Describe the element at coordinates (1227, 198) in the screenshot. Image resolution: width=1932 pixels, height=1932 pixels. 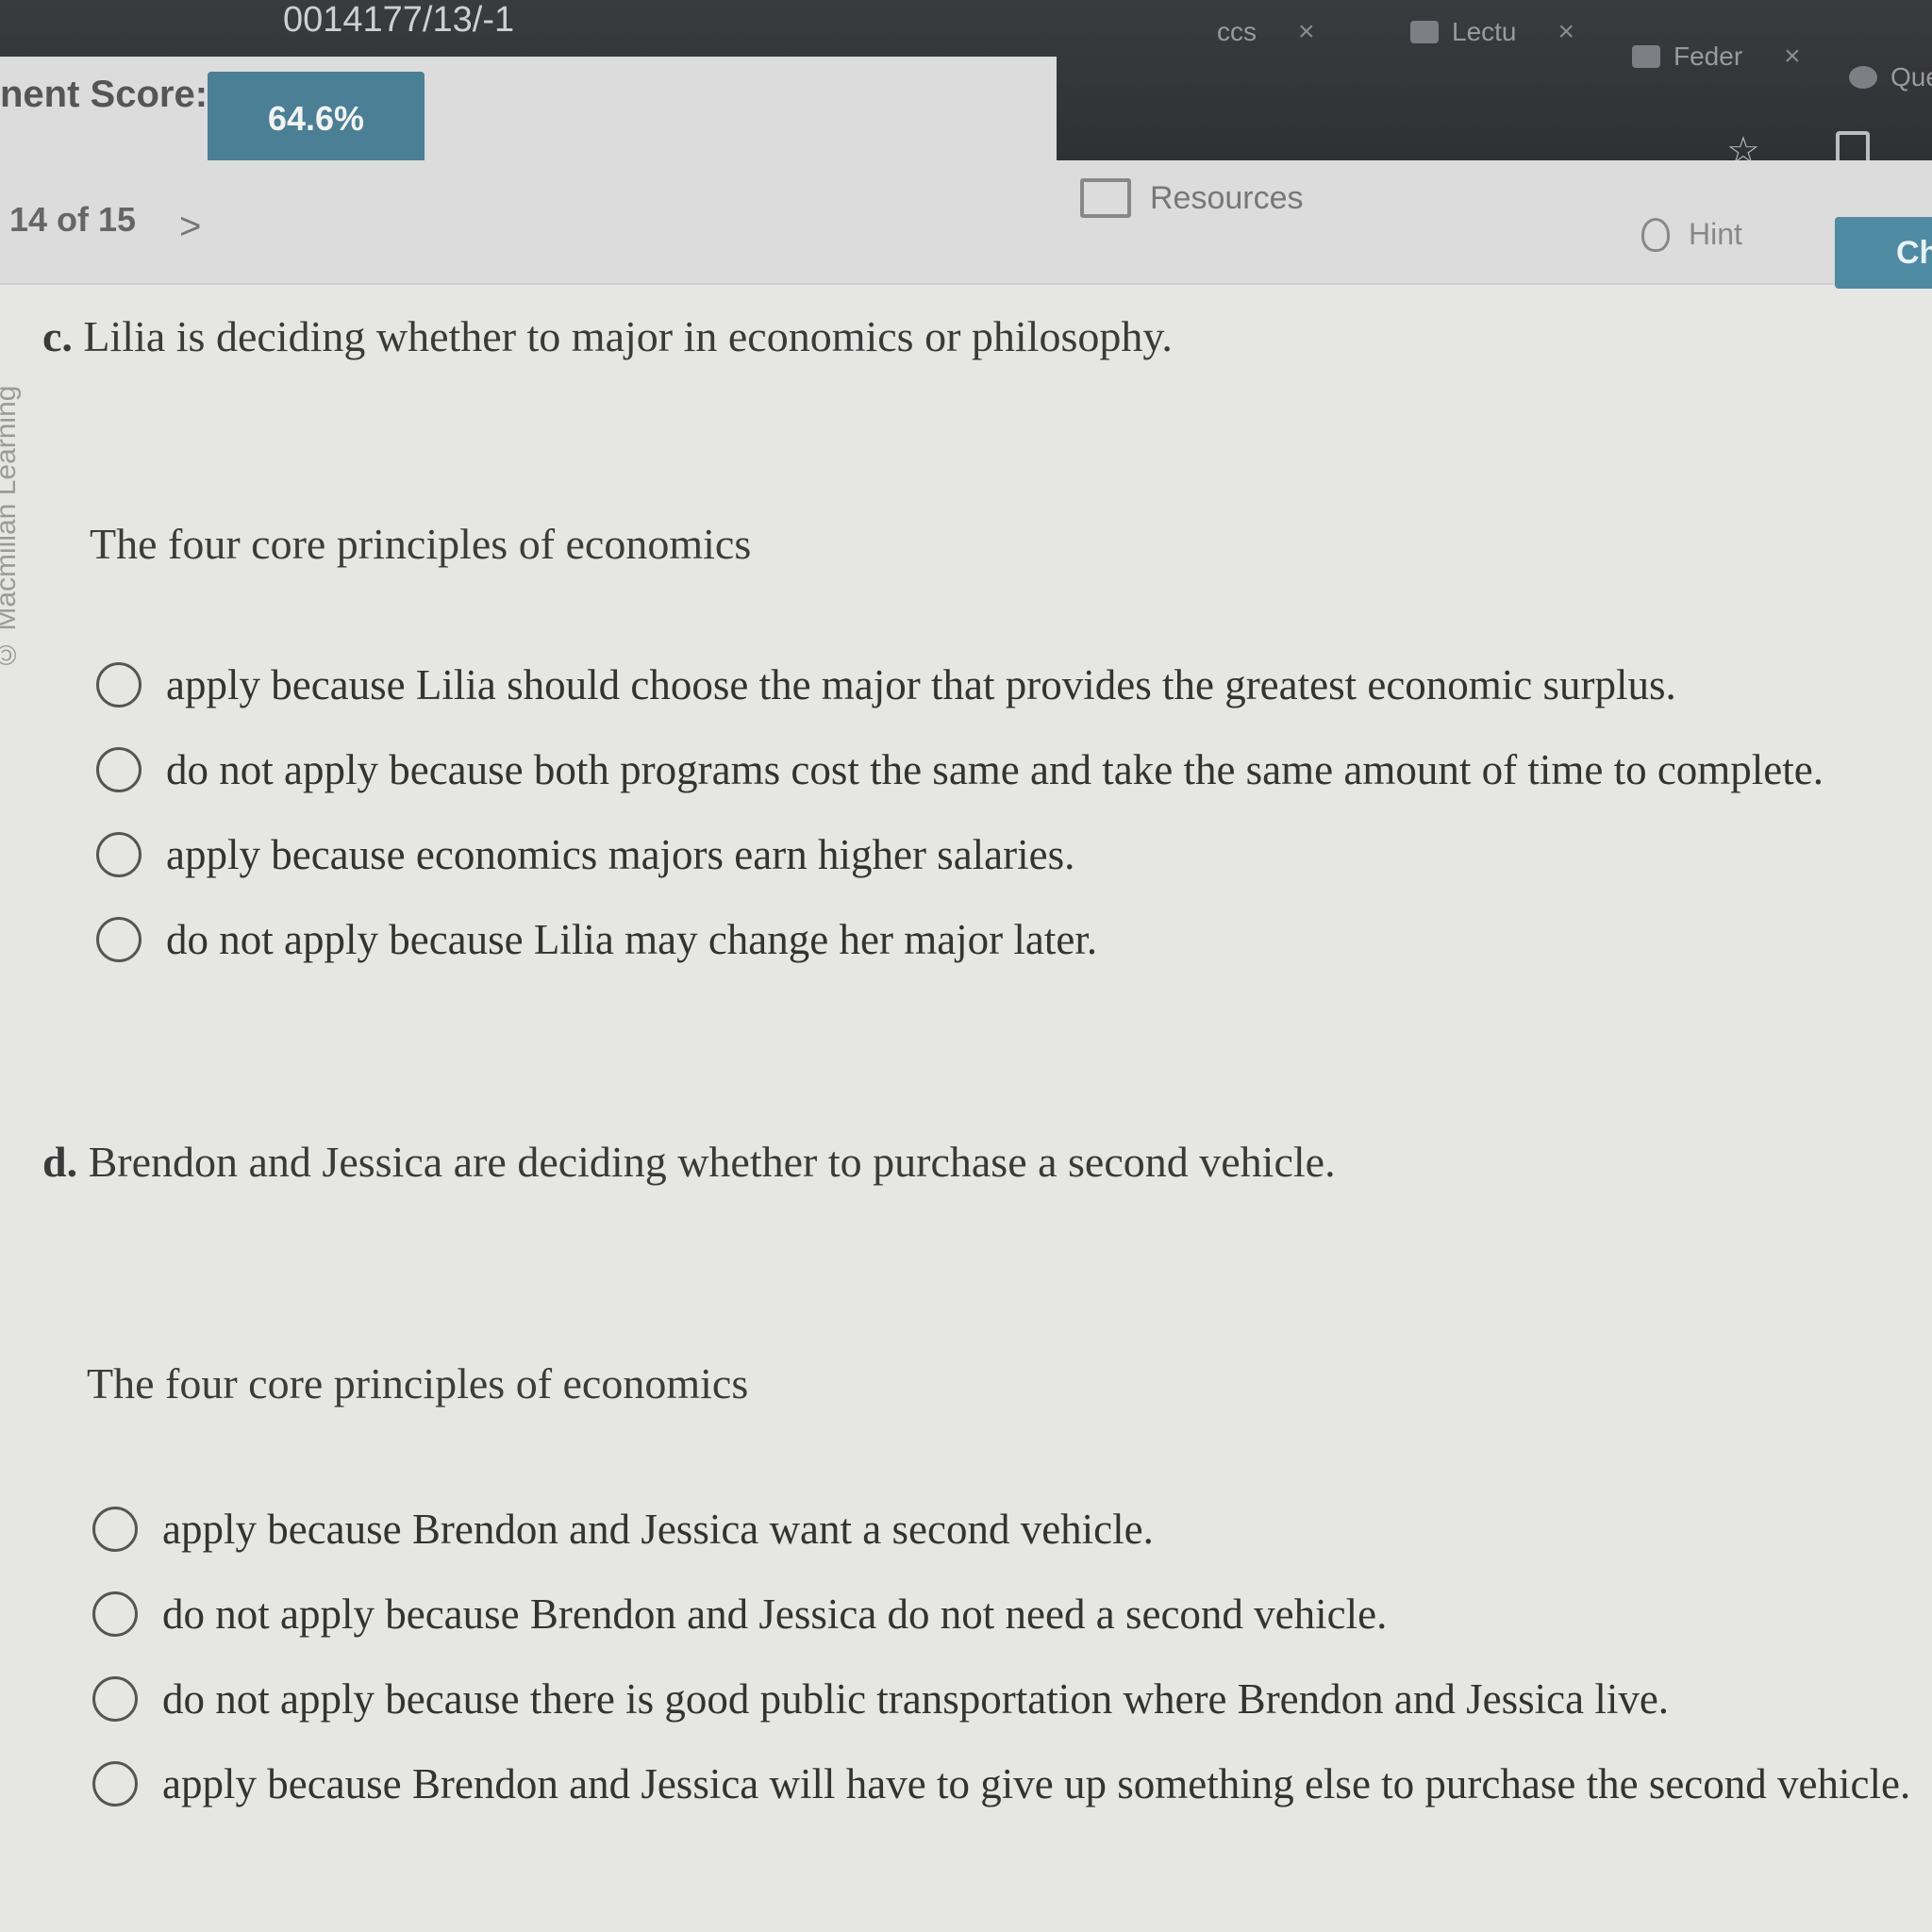
I see `resources-label: Resources` at that location.